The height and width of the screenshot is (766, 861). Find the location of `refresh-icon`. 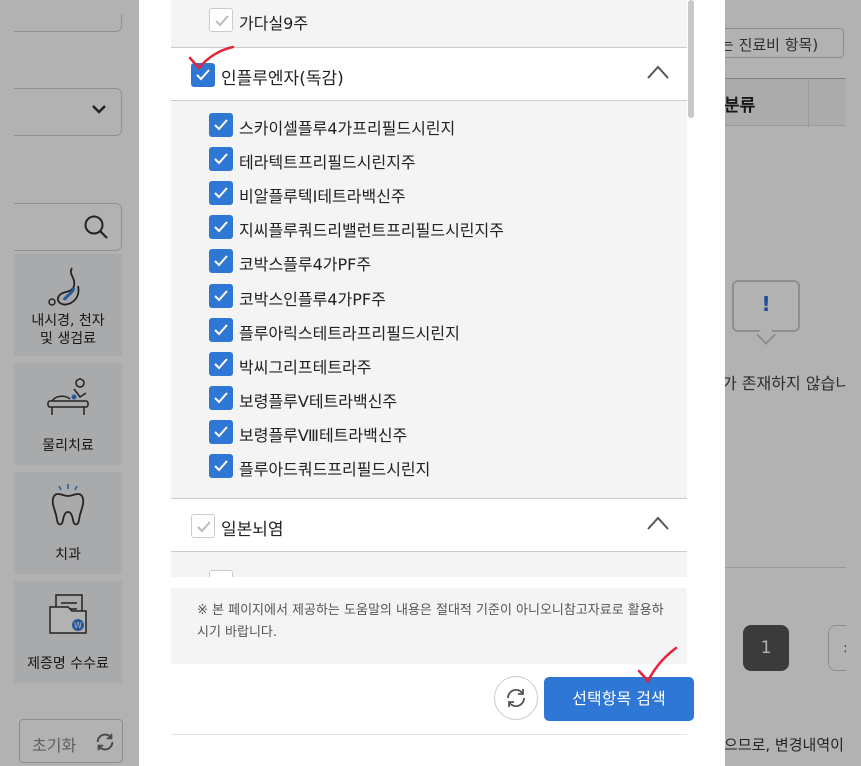

refresh-icon is located at coordinates (516, 698).